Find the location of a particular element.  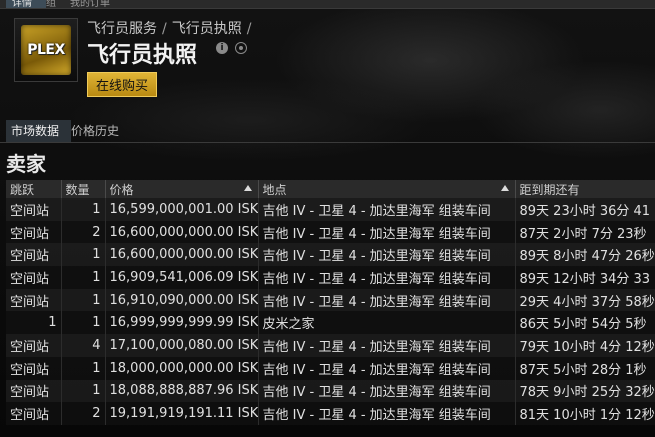

tab-price-history: 价格历史 is located at coordinates (100, 131).